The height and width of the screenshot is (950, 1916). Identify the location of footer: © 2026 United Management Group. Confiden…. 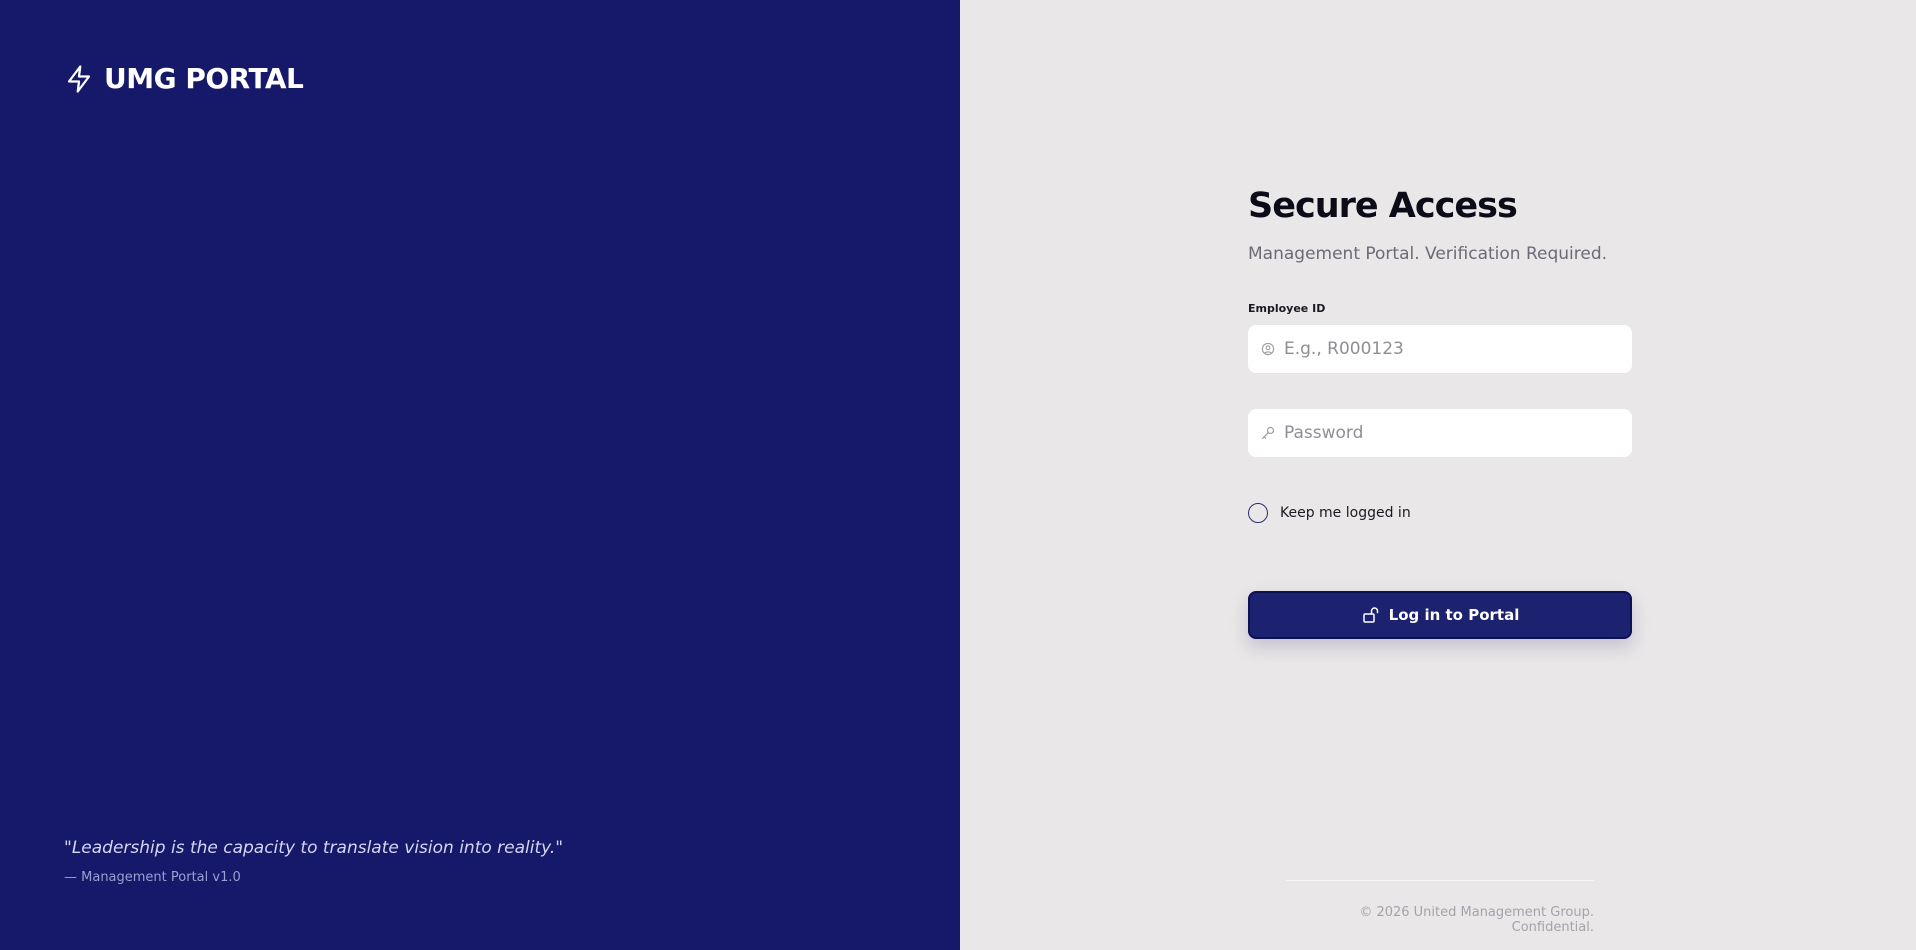
(1440, 907).